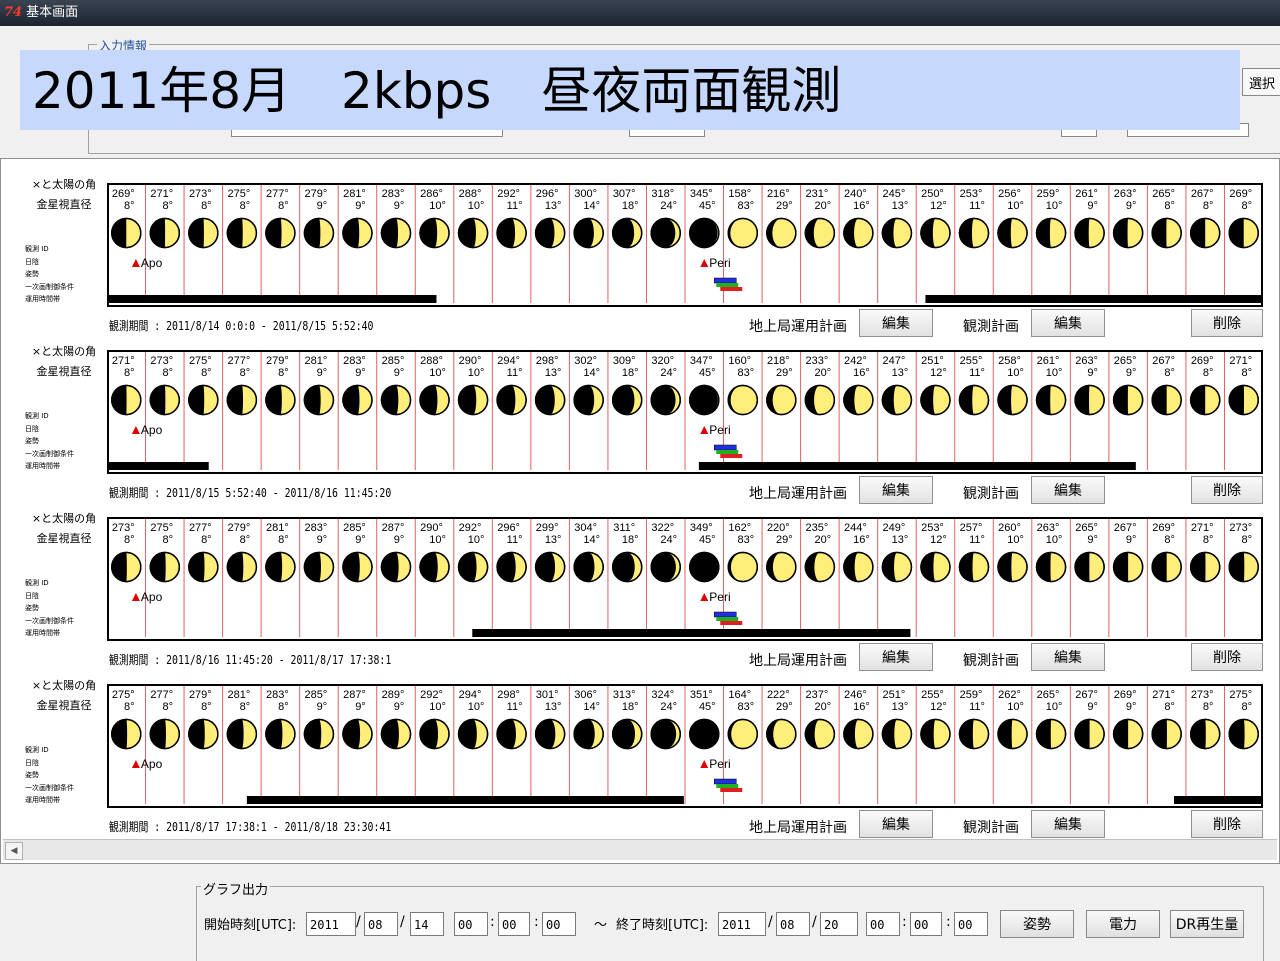 The height and width of the screenshot is (961, 1280). I want to click on row-small-labels: 観測 ID 日陰 姿勢 一次画制御条件 運用時間帯, so click(64, 775).